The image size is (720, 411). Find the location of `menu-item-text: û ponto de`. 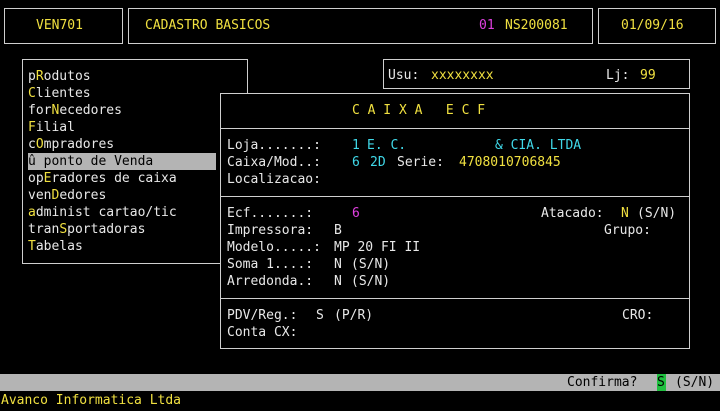

menu-item-text: û ponto de is located at coordinates (71, 161).